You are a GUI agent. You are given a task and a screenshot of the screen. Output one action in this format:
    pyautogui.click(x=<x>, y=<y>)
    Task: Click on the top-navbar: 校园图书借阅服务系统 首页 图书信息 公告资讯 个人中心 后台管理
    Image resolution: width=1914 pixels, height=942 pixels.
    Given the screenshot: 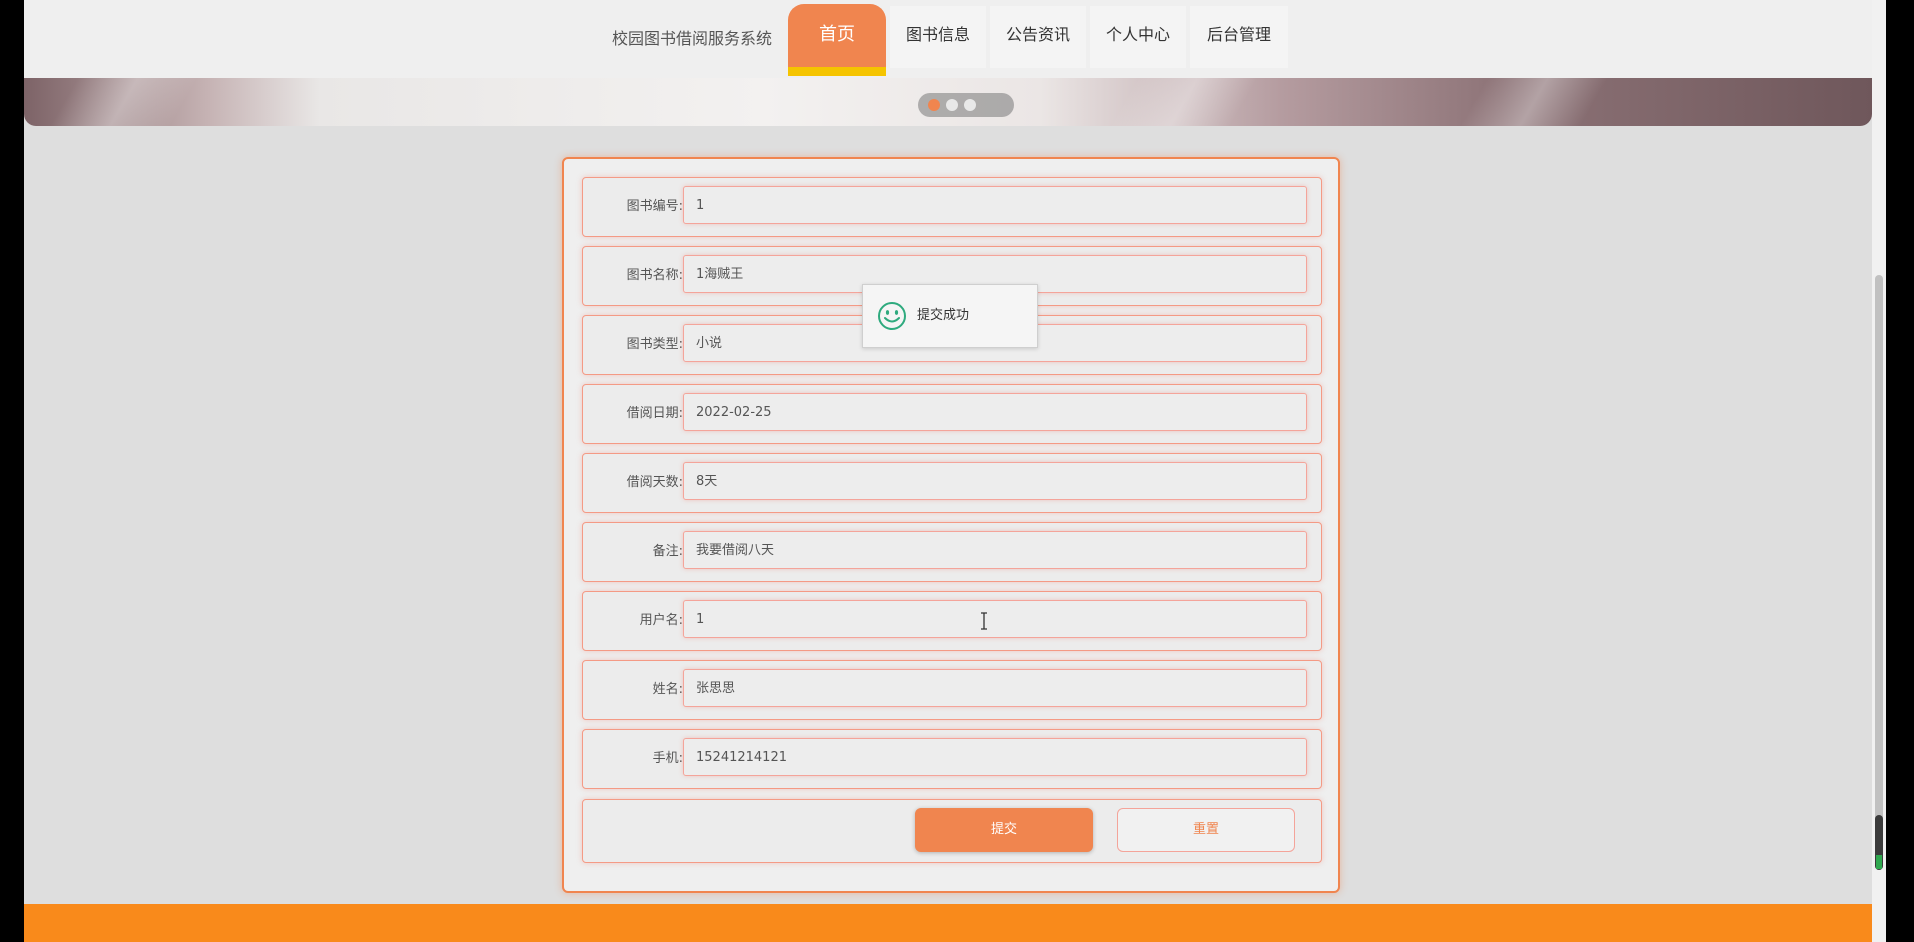 What is the action you would take?
    pyautogui.click(x=948, y=39)
    